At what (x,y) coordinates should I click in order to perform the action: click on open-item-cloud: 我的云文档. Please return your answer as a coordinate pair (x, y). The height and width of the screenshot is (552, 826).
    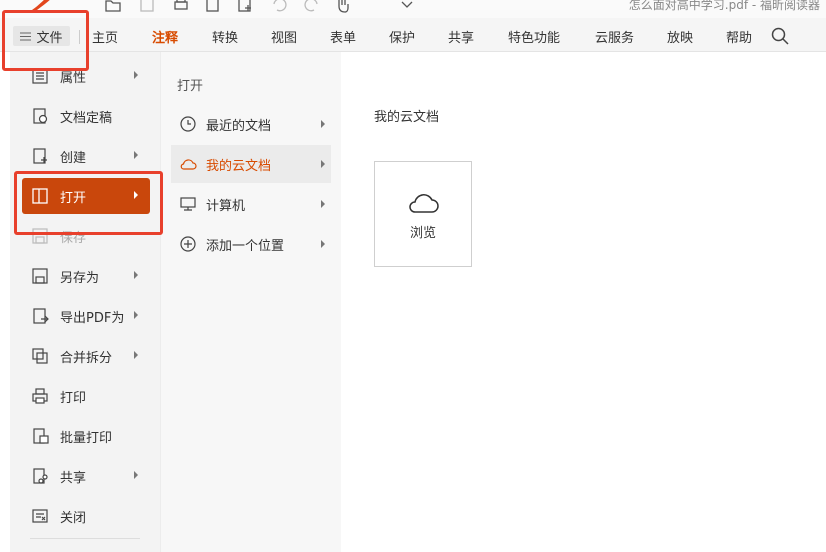
    Looking at the image, I should click on (251, 164).